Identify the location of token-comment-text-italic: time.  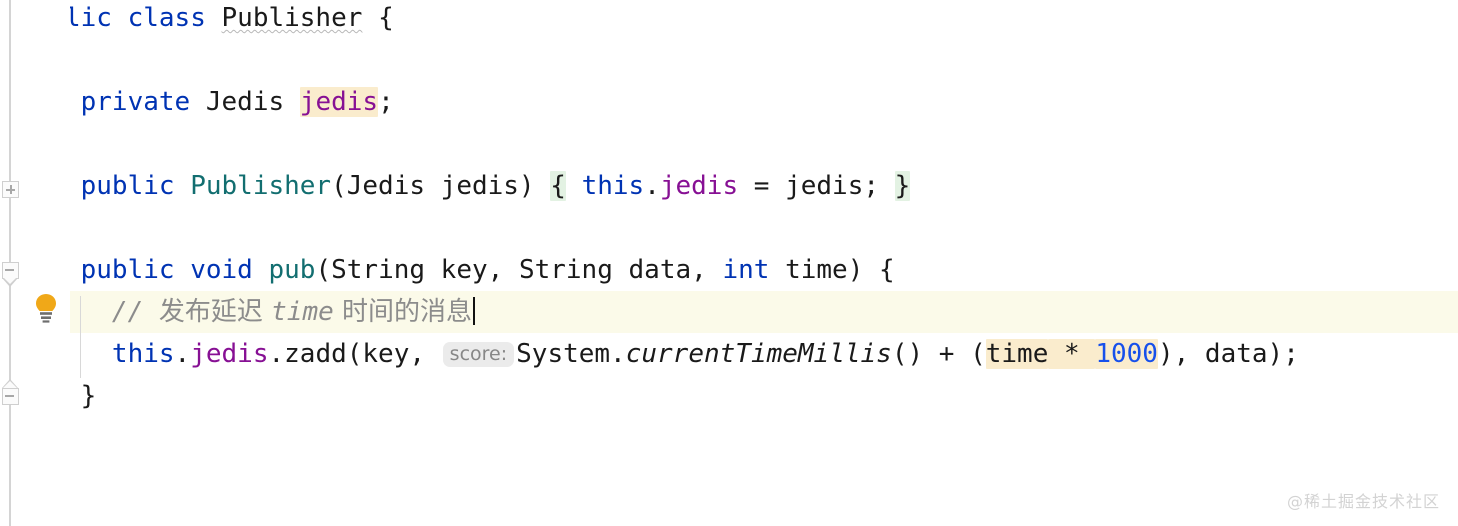
(302, 312).